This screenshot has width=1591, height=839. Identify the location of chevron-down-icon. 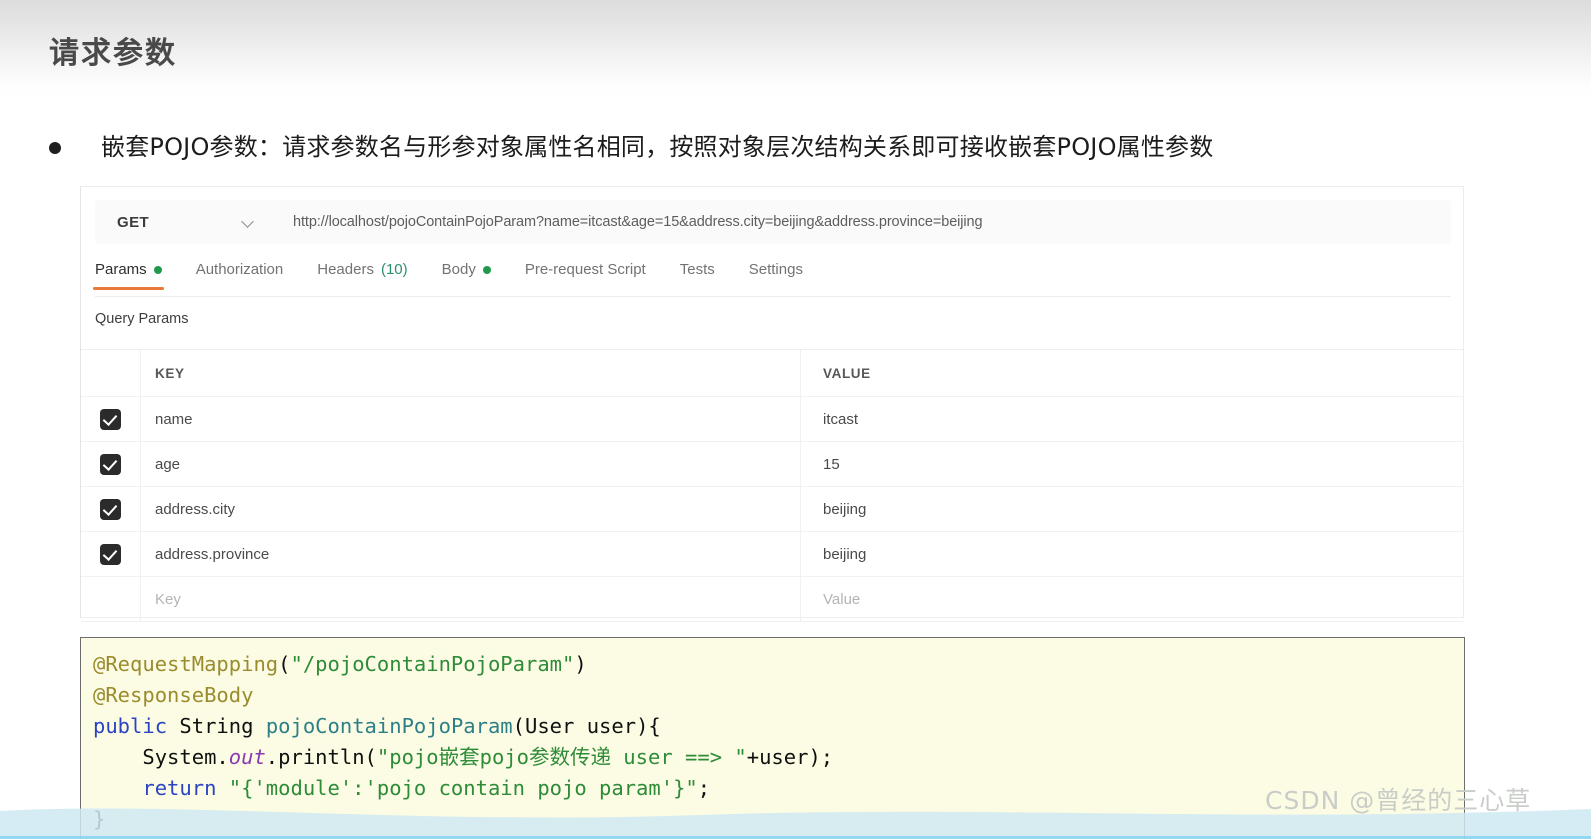
(248, 222).